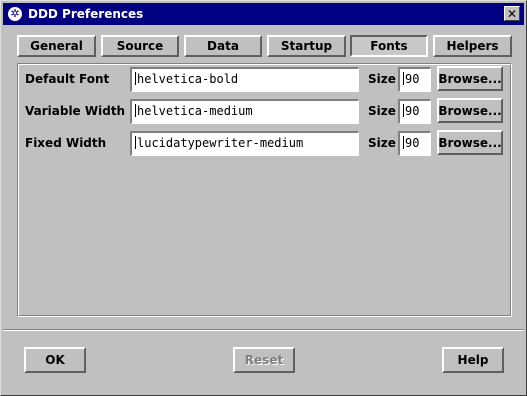 The image size is (527, 396). I want to click on default-font-field: helvetica-bold, so click(244, 79).